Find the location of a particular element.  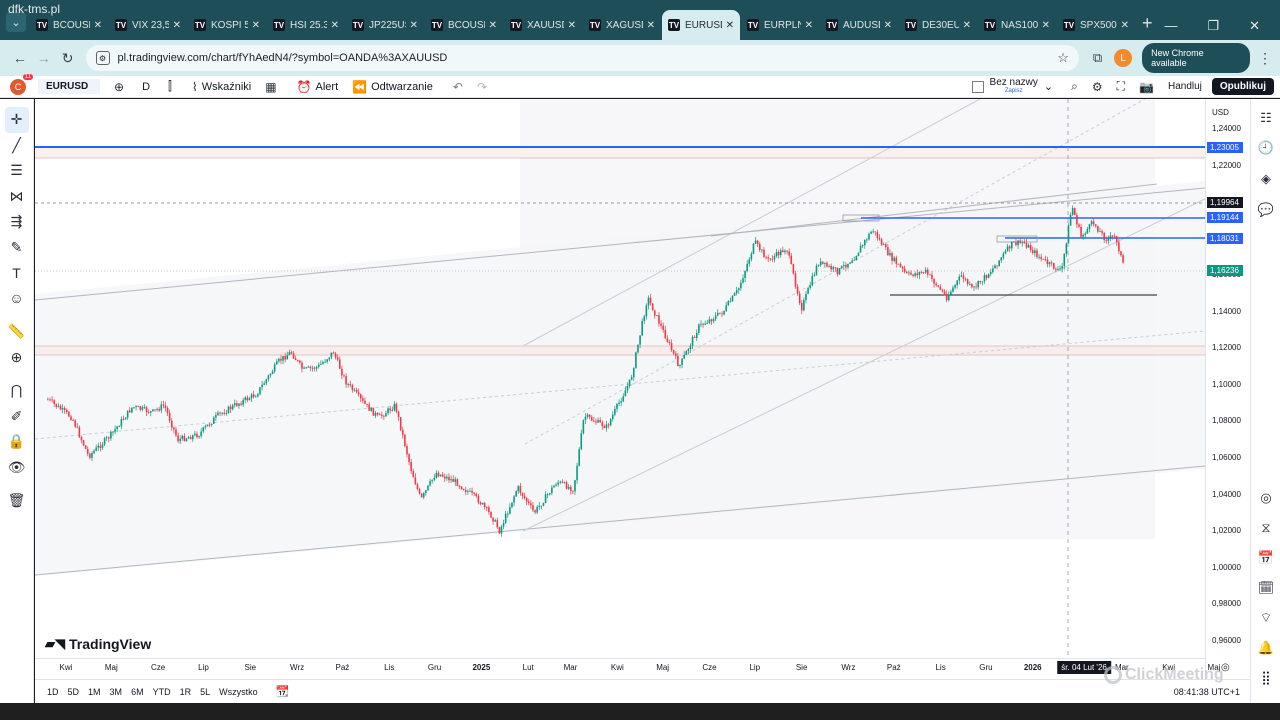

site-info-icon: ⚙ is located at coordinates (102, 58).